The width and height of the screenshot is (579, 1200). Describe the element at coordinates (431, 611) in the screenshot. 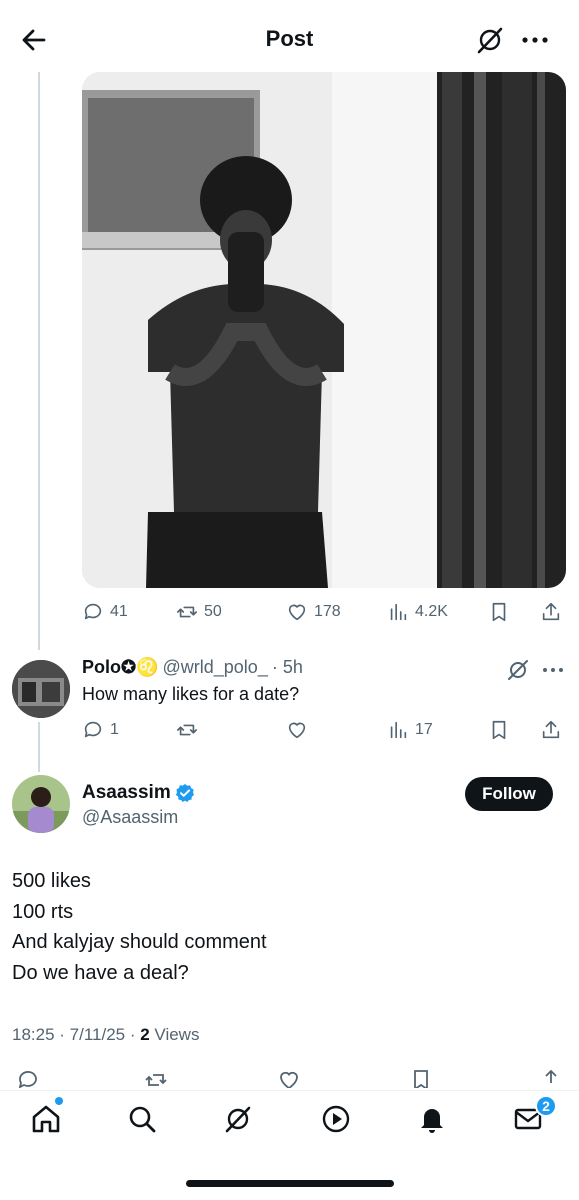

I see `view-count: 4.2K` at that location.